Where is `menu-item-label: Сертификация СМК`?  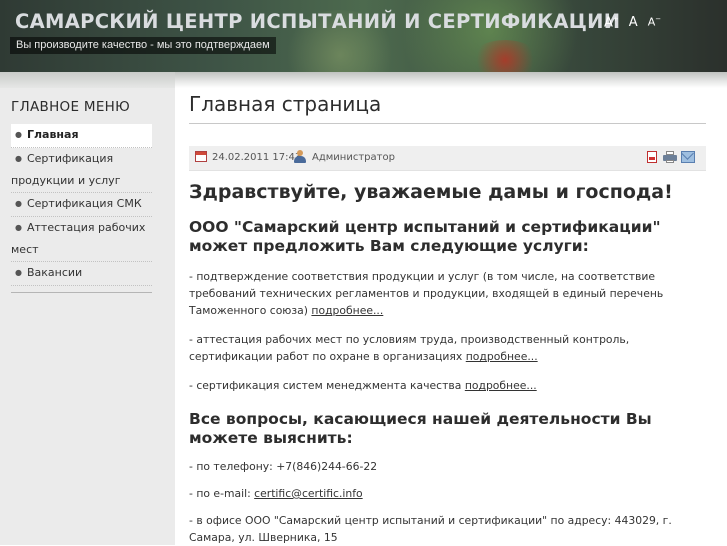
menu-item-label: Сертификация СМК is located at coordinates (84, 203).